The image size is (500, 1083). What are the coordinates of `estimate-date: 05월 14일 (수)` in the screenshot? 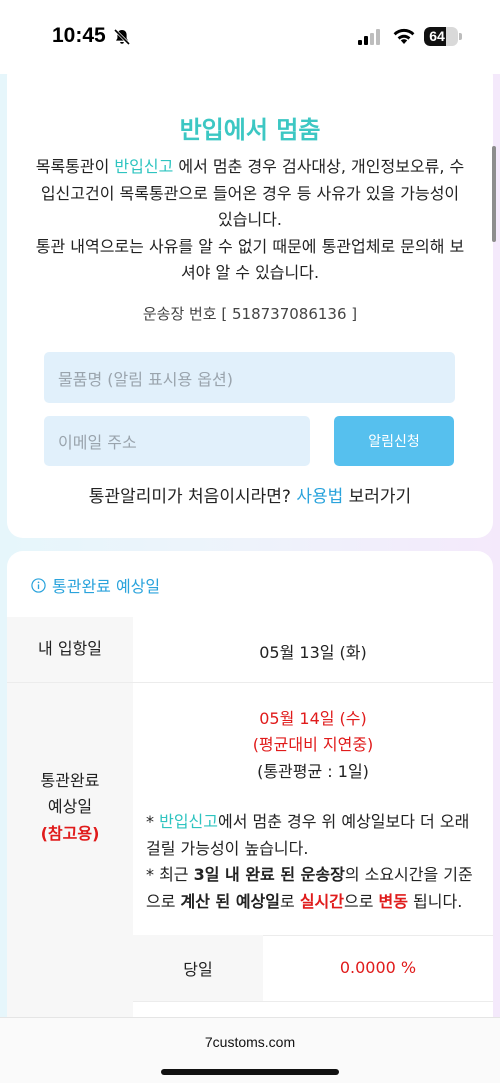 It's located at (313, 718).